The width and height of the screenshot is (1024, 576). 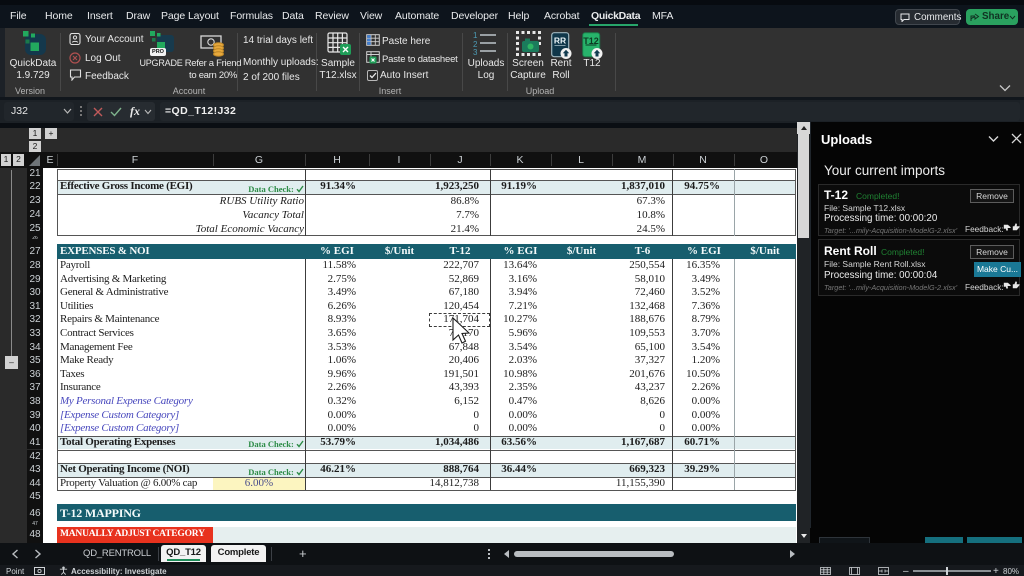 What do you see at coordinates (560, 41) in the screenshot?
I see `svg-text: RR` at bounding box center [560, 41].